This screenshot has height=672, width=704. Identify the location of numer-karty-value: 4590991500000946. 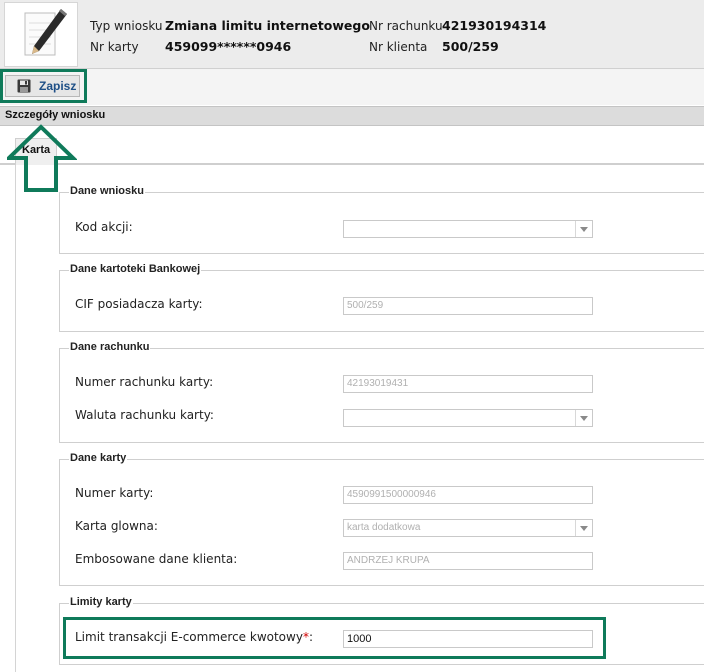
(391, 494).